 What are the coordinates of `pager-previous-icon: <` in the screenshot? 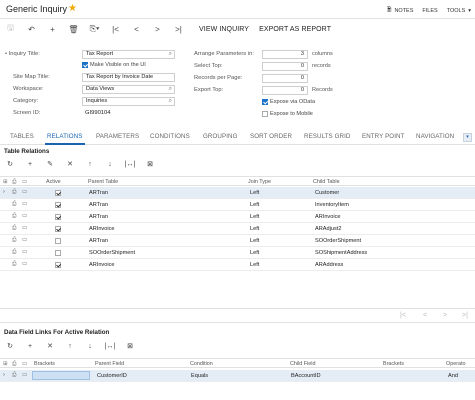 It's located at (425, 315).